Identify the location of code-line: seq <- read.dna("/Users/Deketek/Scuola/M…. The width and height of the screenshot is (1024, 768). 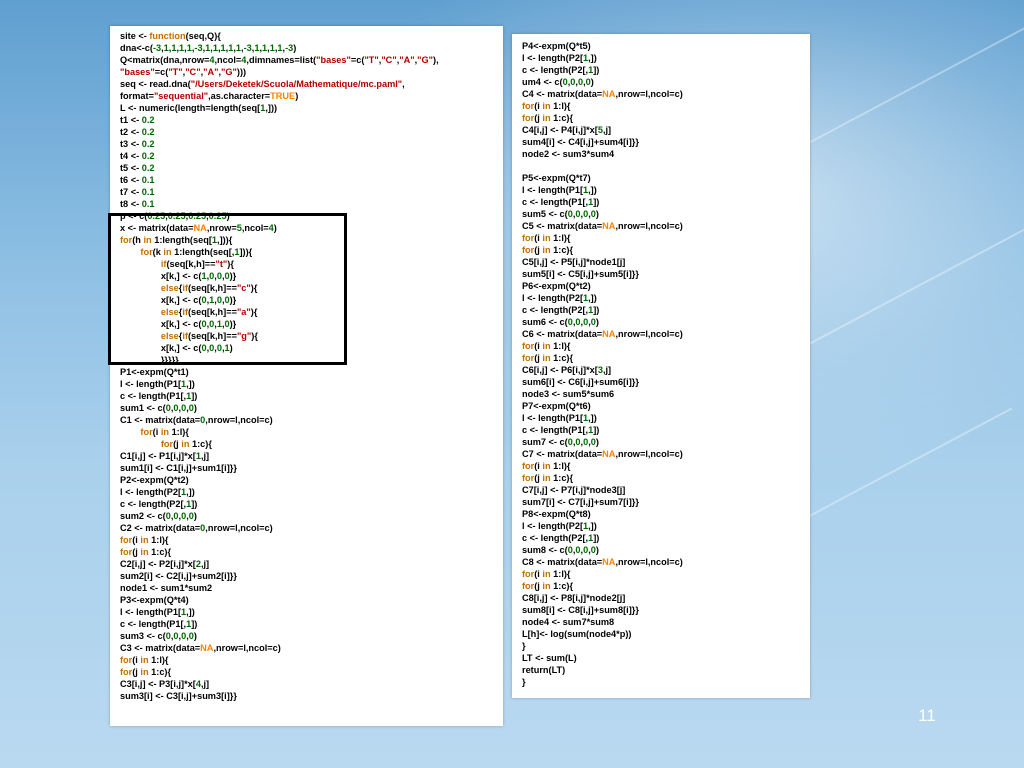
(279, 84).